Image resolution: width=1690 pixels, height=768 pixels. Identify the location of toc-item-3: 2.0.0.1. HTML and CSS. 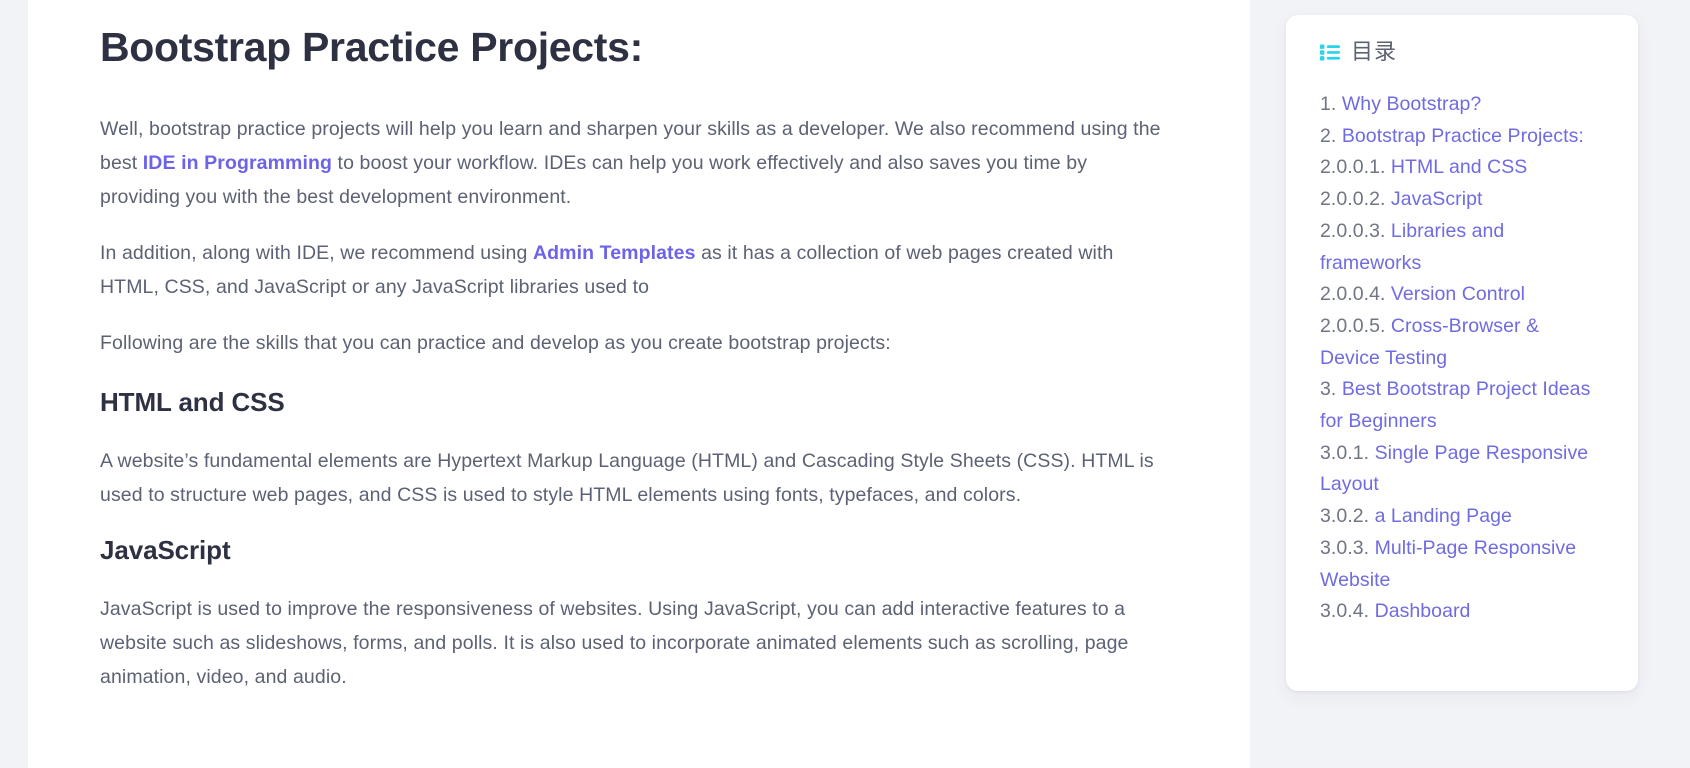
(1462, 168).